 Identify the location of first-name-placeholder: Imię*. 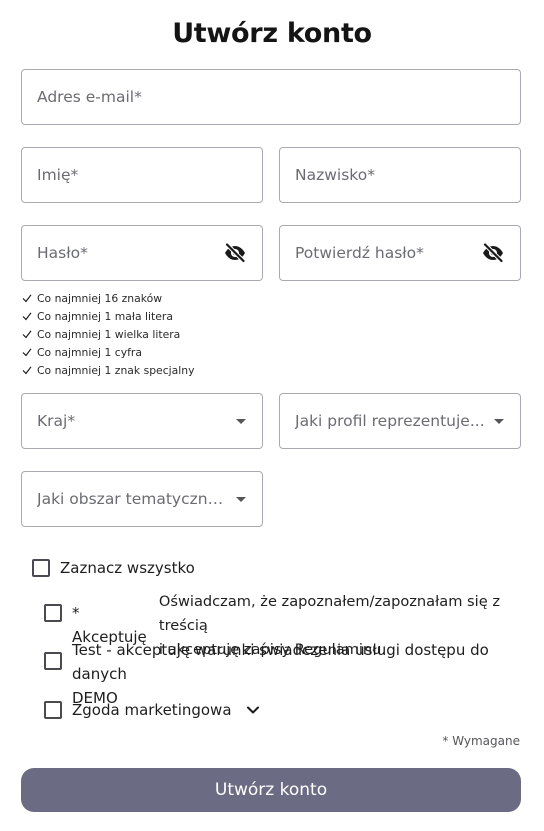
(58, 175).